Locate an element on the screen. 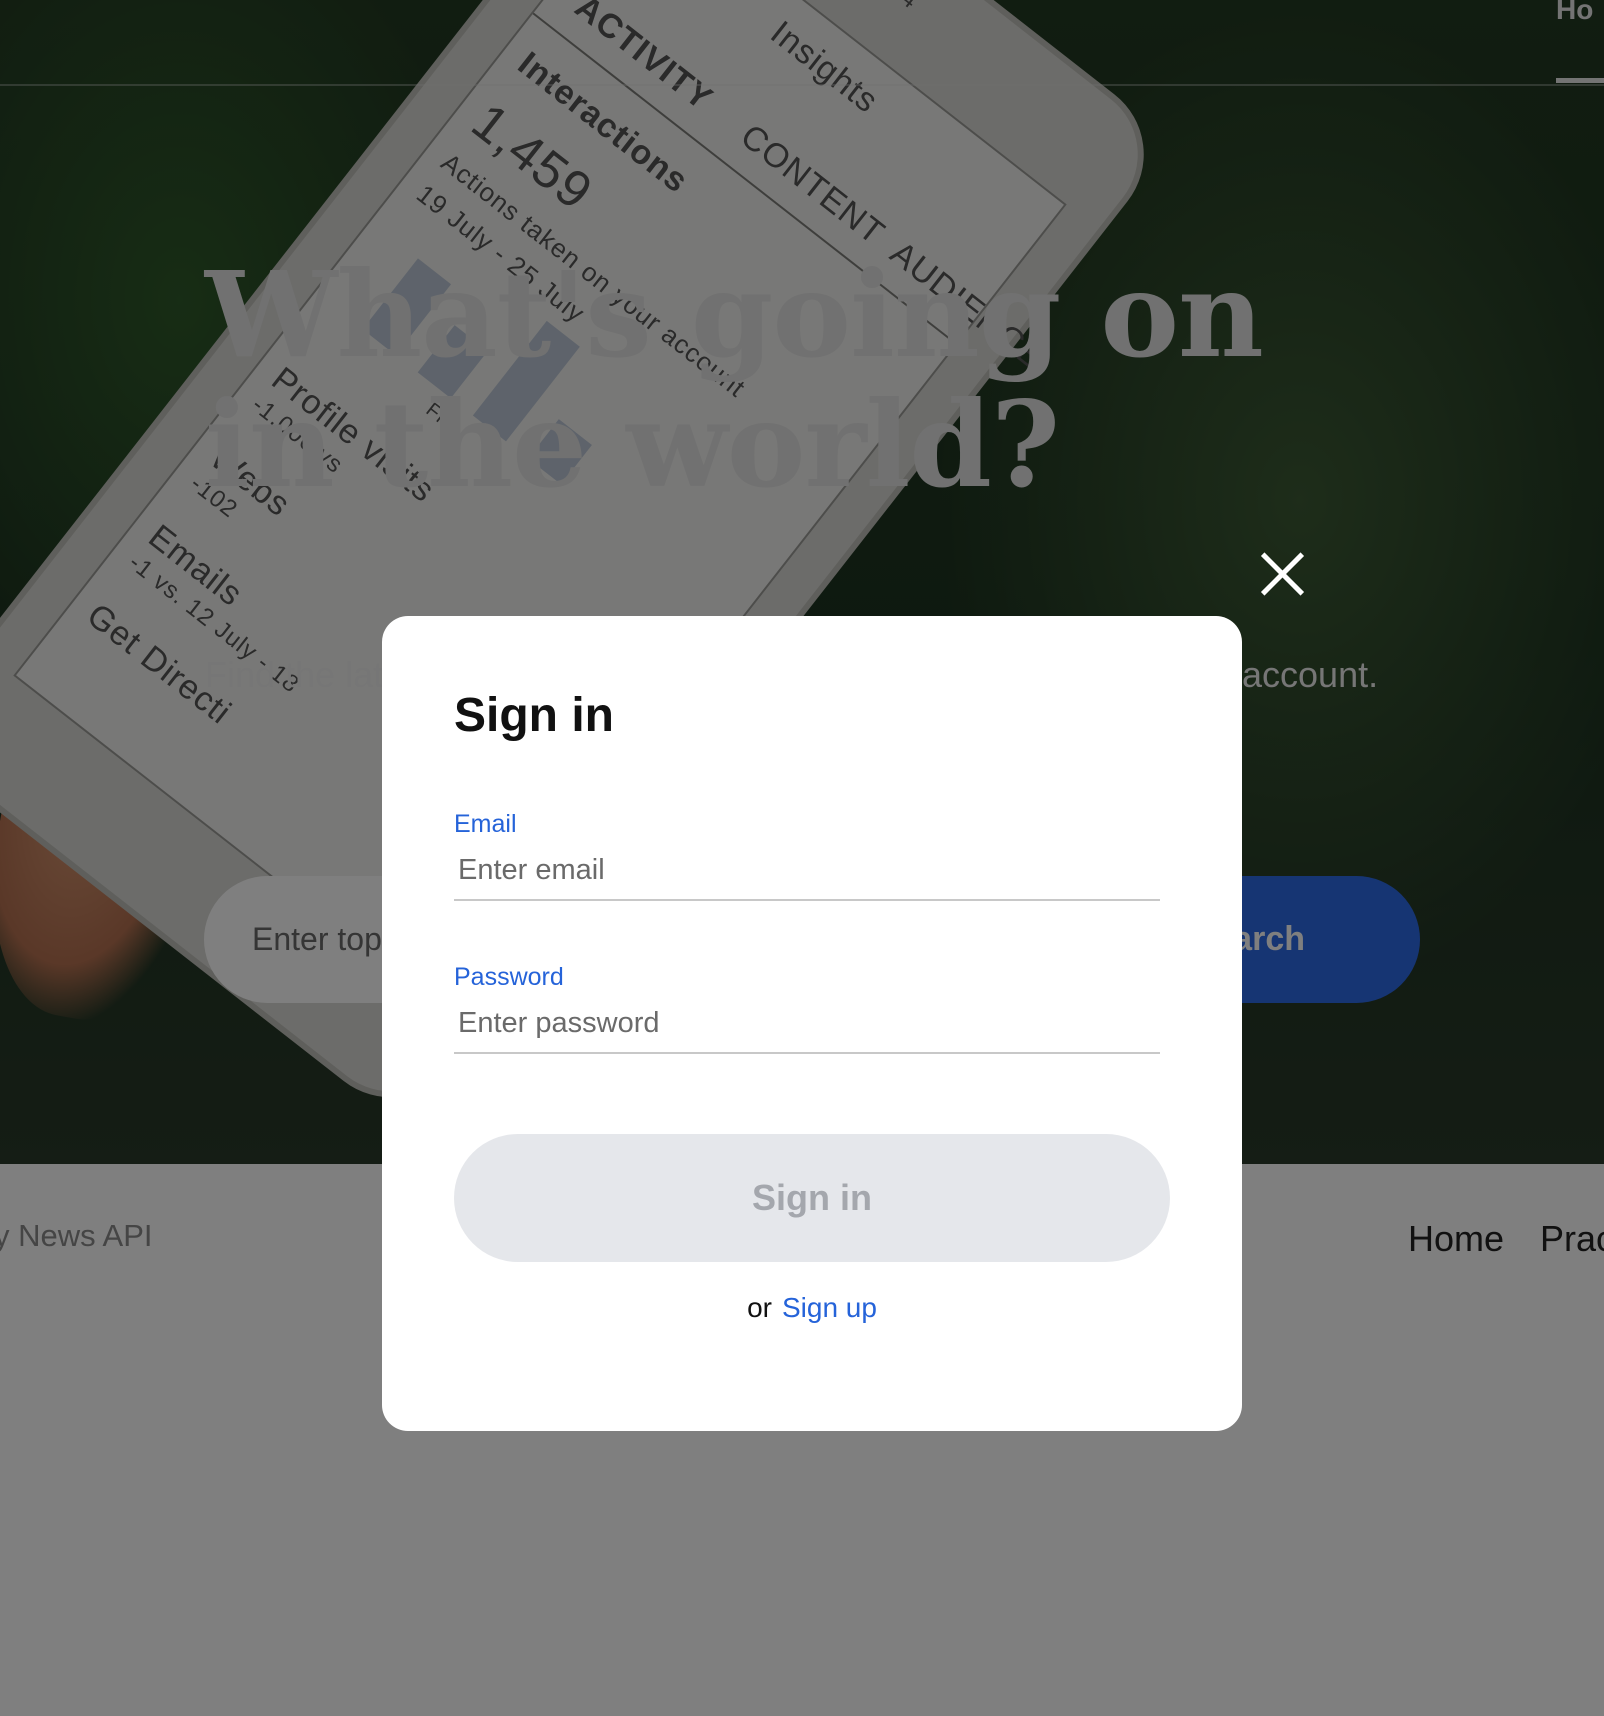 Image resolution: width=1604 pixels, height=1716 pixels. password-label: Password is located at coordinates (509, 977).